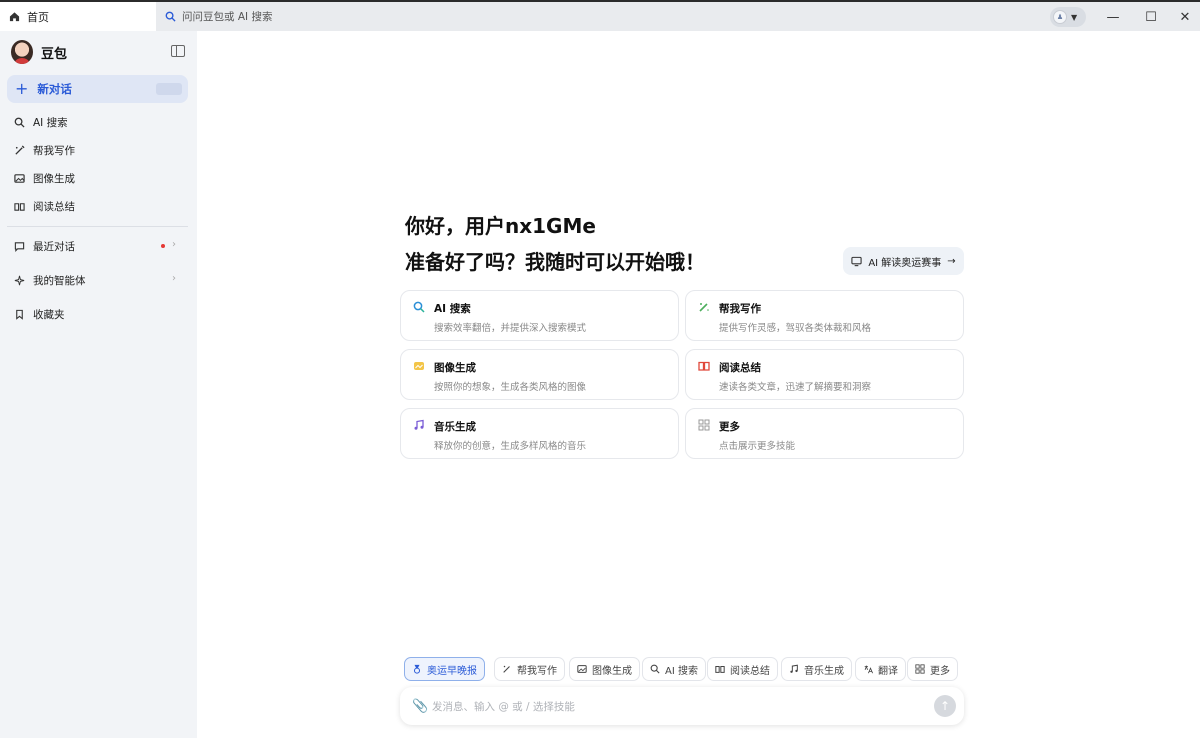 This screenshot has height=738, width=1200. I want to click on sidebar-item-label: AI 搜索, so click(50, 123).